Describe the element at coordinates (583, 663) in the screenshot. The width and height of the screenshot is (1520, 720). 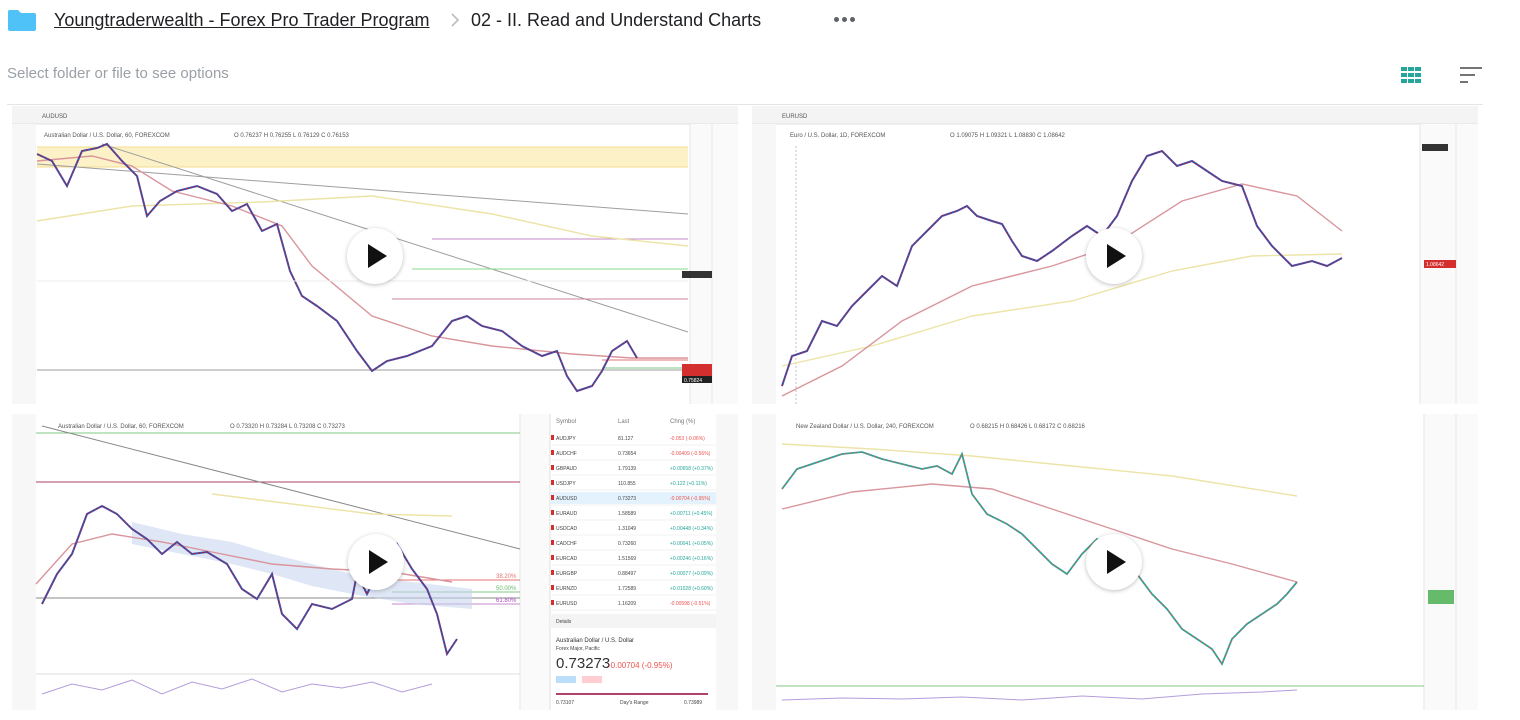
I see `detail-price: 0.73273` at that location.